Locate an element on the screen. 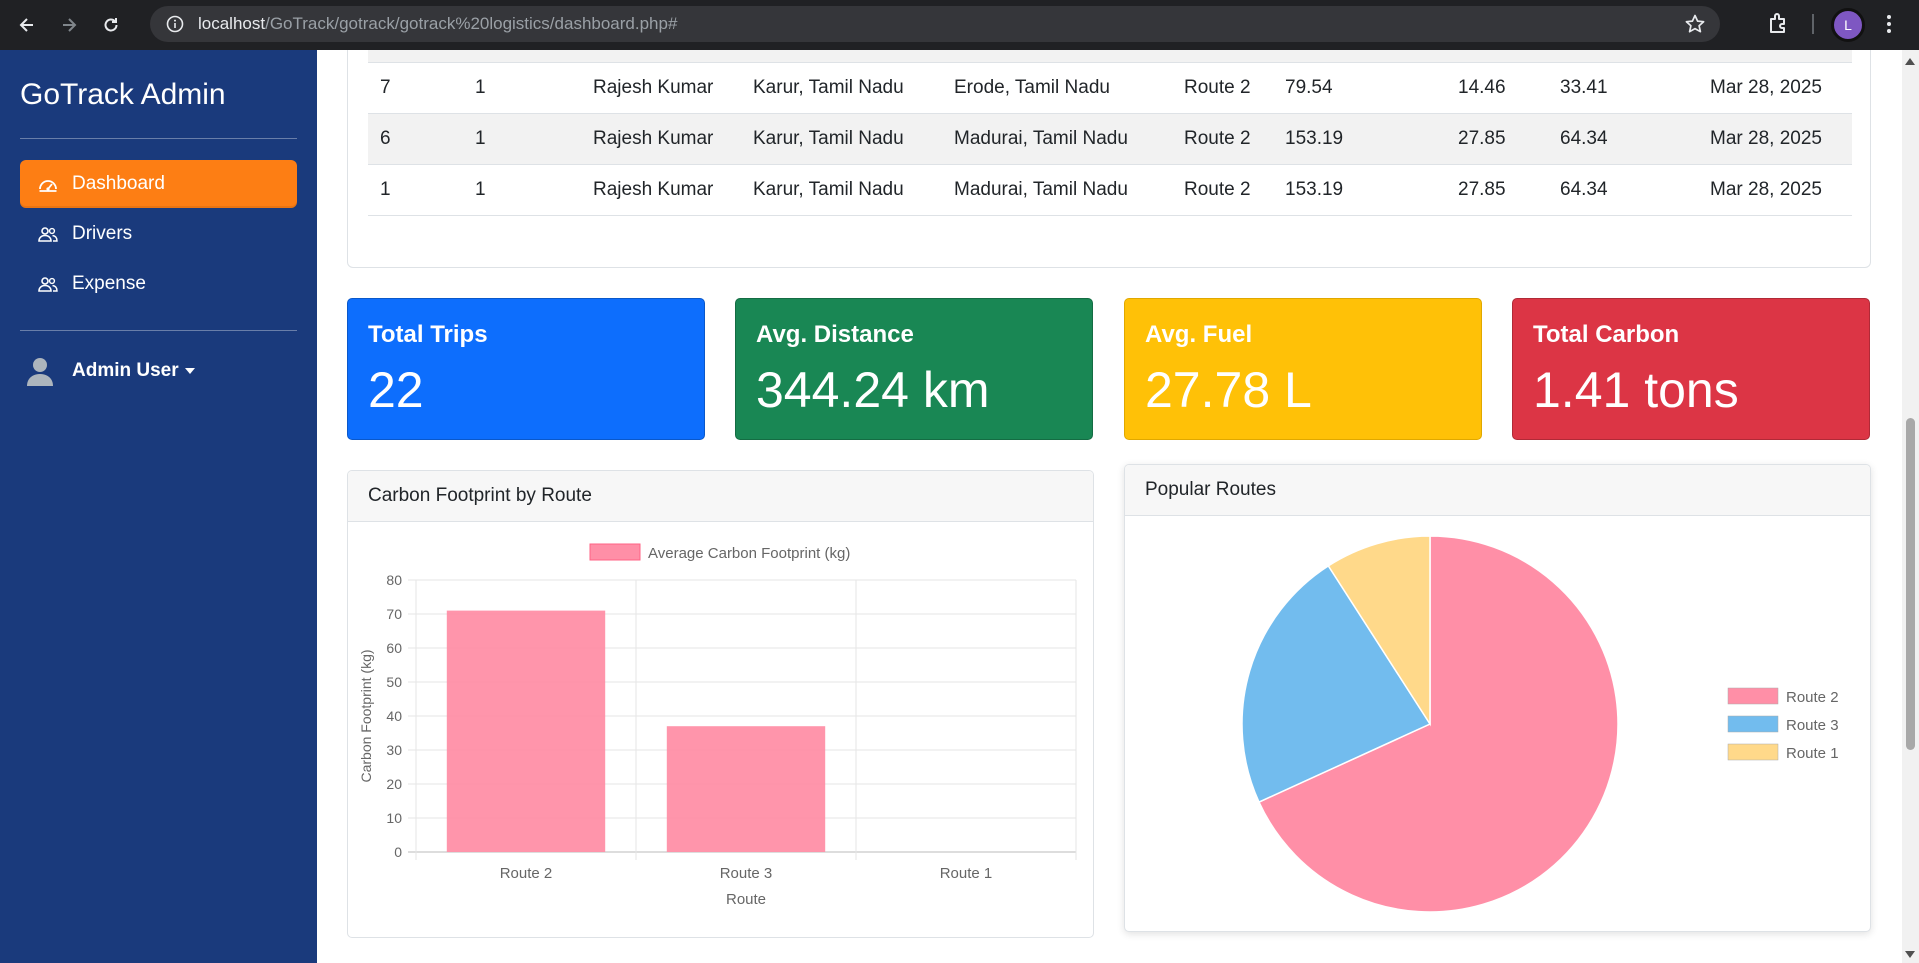 This screenshot has height=963, width=1919. card-header: Popular Routes is located at coordinates (1497, 490).